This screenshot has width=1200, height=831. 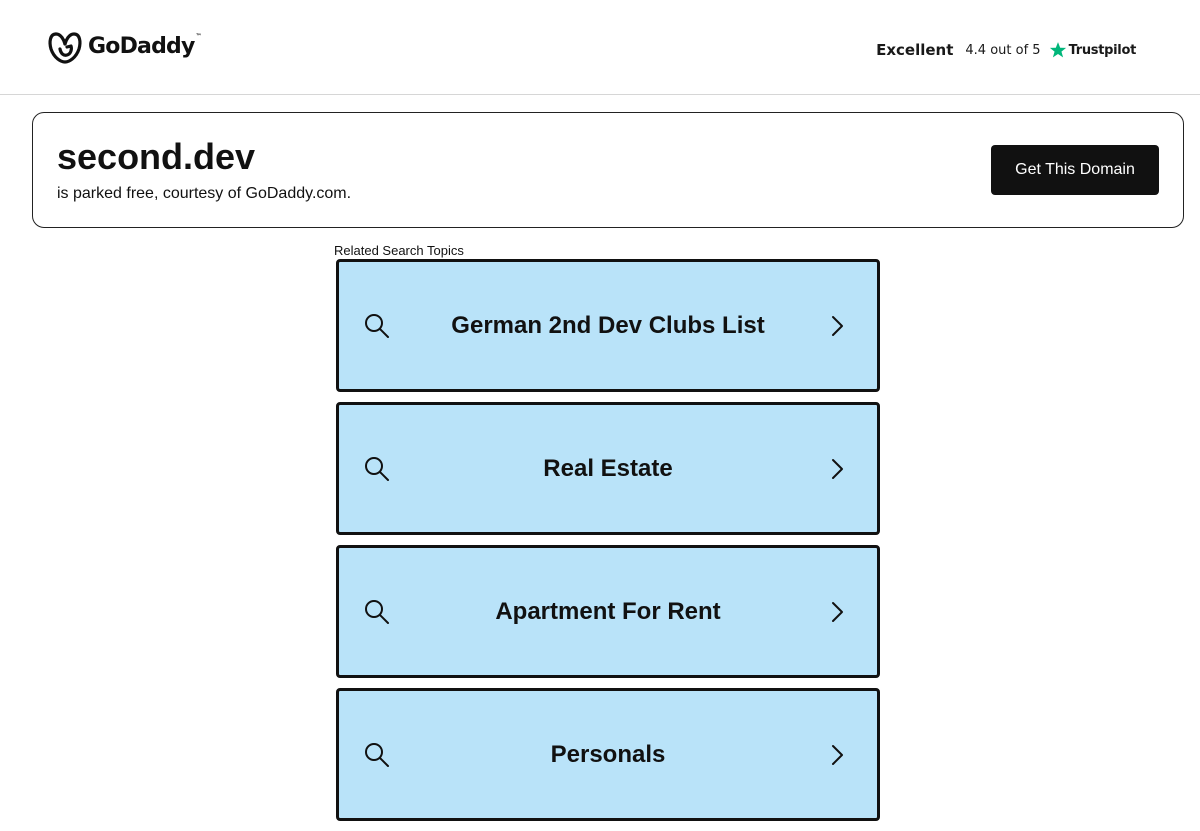 I want to click on topic-label: Personals, so click(x=608, y=754).